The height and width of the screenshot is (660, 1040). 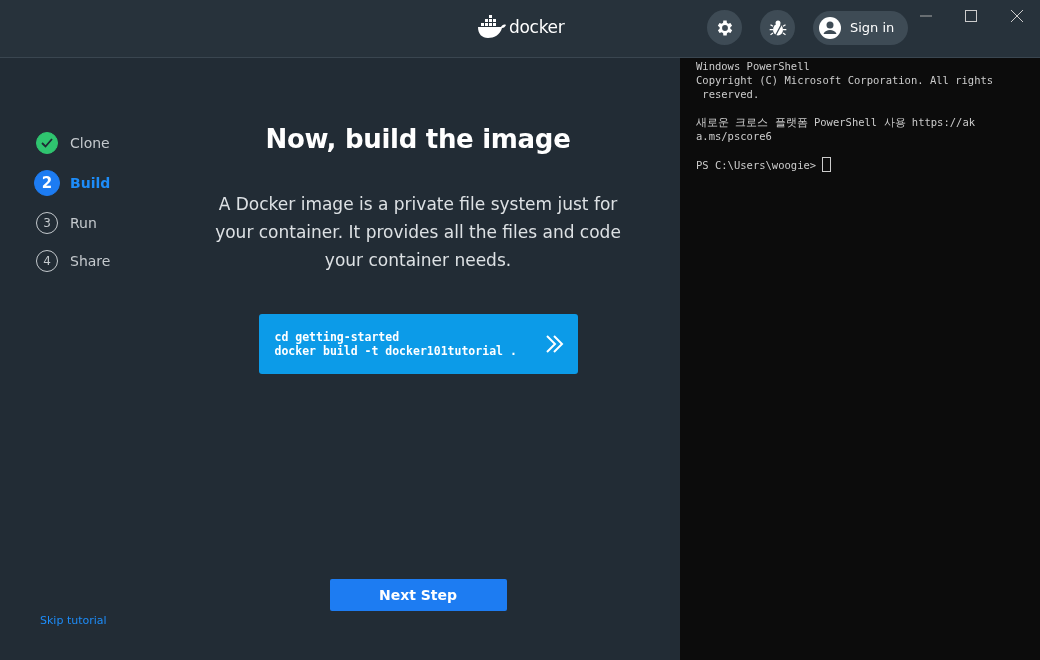 What do you see at coordinates (47, 183) in the screenshot?
I see `step-number: 2` at bounding box center [47, 183].